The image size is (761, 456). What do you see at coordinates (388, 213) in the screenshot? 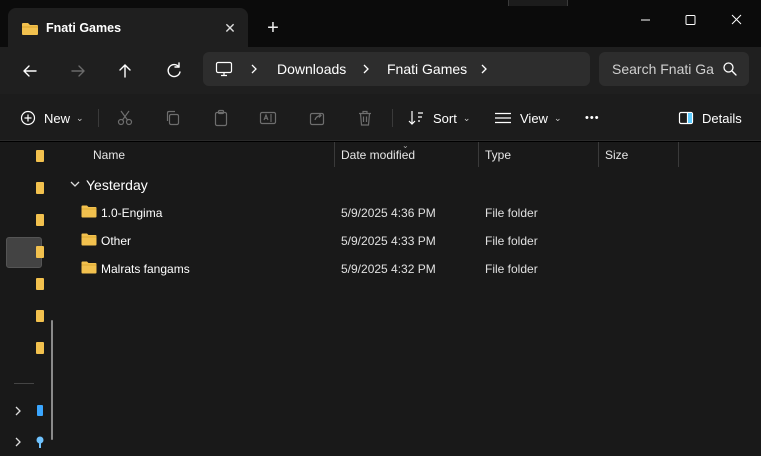
I see `file-date-modified: 5/9/2025 4:36 PM` at bounding box center [388, 213].